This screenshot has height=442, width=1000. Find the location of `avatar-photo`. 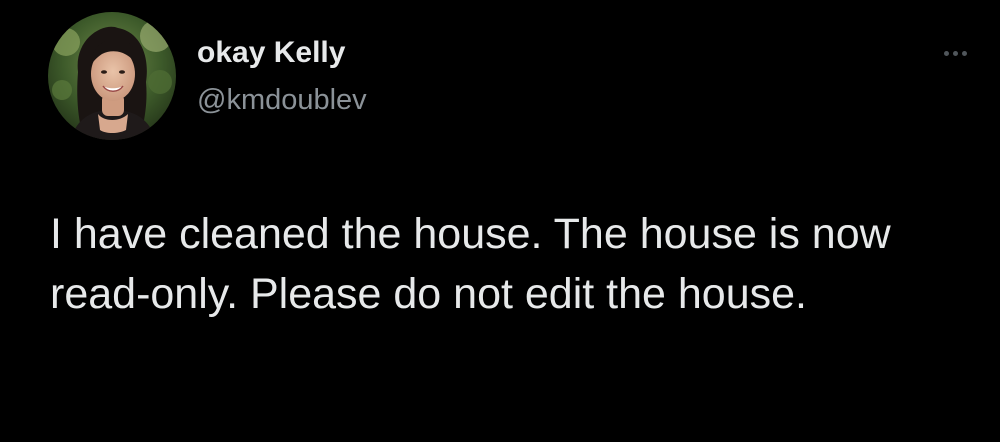

avatar-photo is located at coordinates (112, 76).